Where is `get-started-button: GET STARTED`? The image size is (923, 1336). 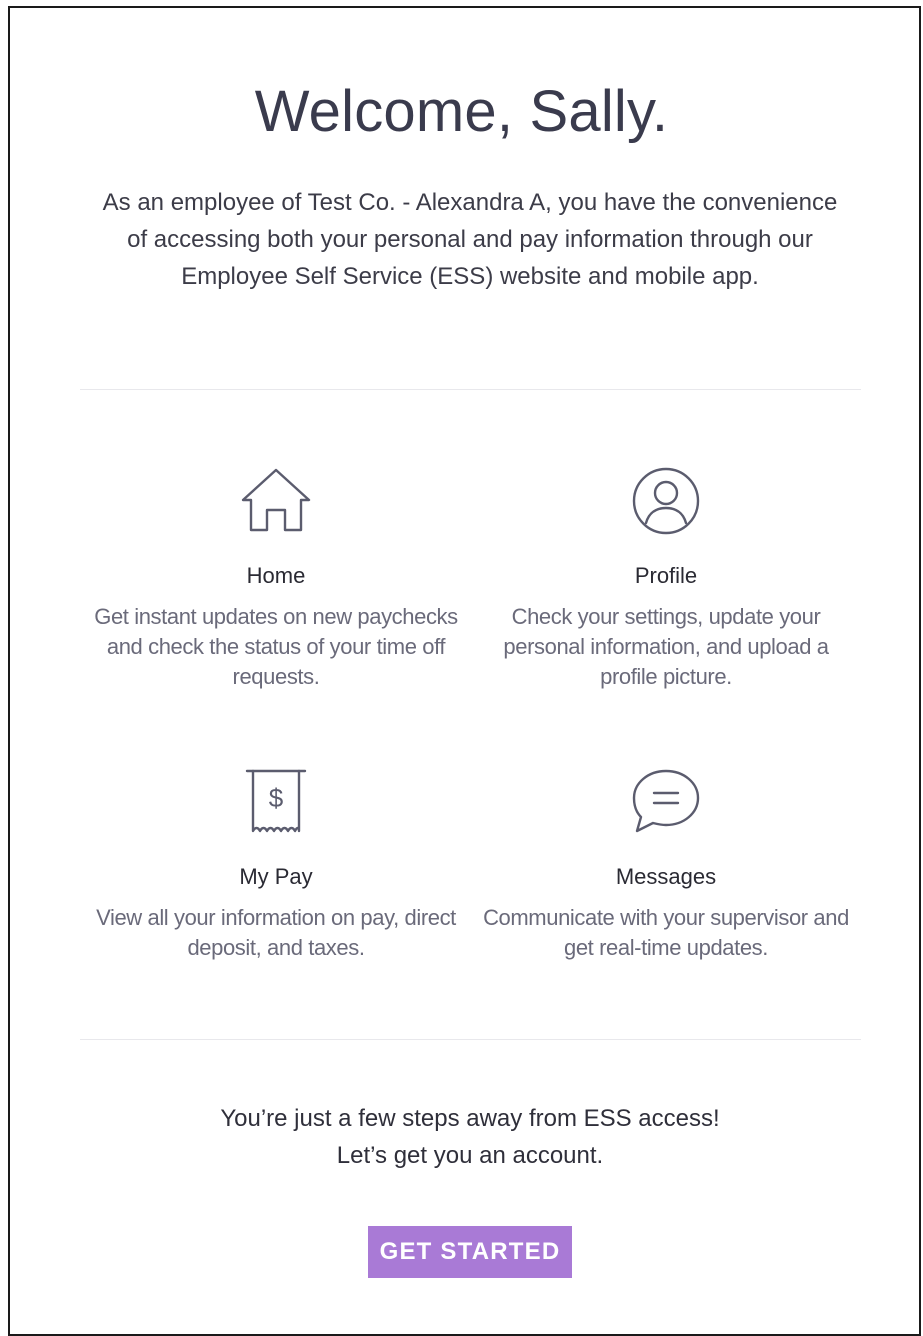
get-started-button: GET STARTED is located at coordinates (470, 1252).